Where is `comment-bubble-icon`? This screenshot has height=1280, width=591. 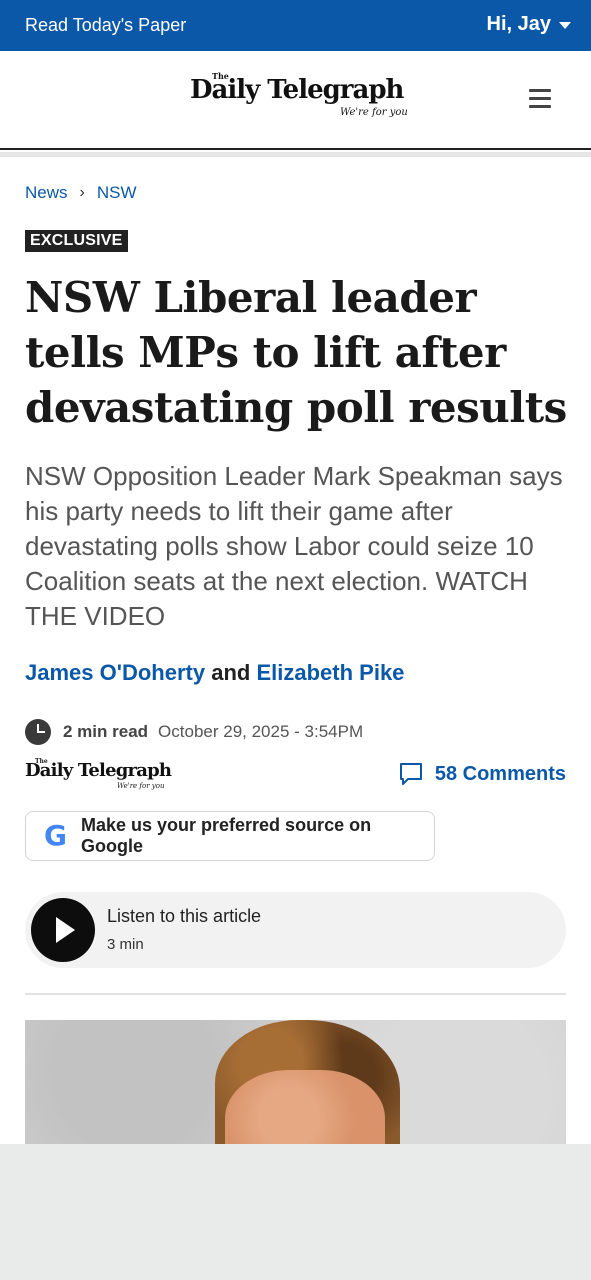 comment-bubble-icon is located at coordinates (410, 774).